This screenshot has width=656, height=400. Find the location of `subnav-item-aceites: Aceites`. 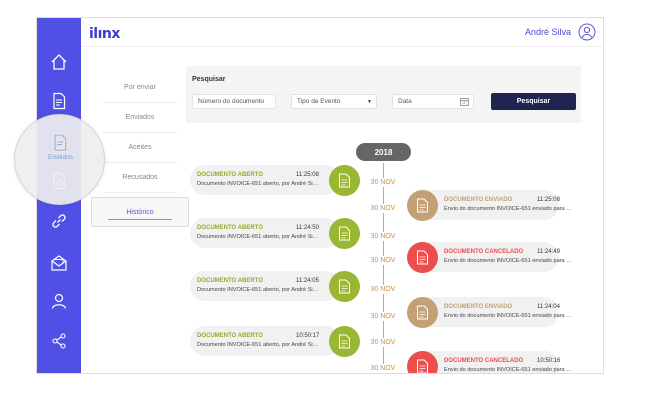

subnav-item-aceites: Aceites is located at coordinates (140, 148).